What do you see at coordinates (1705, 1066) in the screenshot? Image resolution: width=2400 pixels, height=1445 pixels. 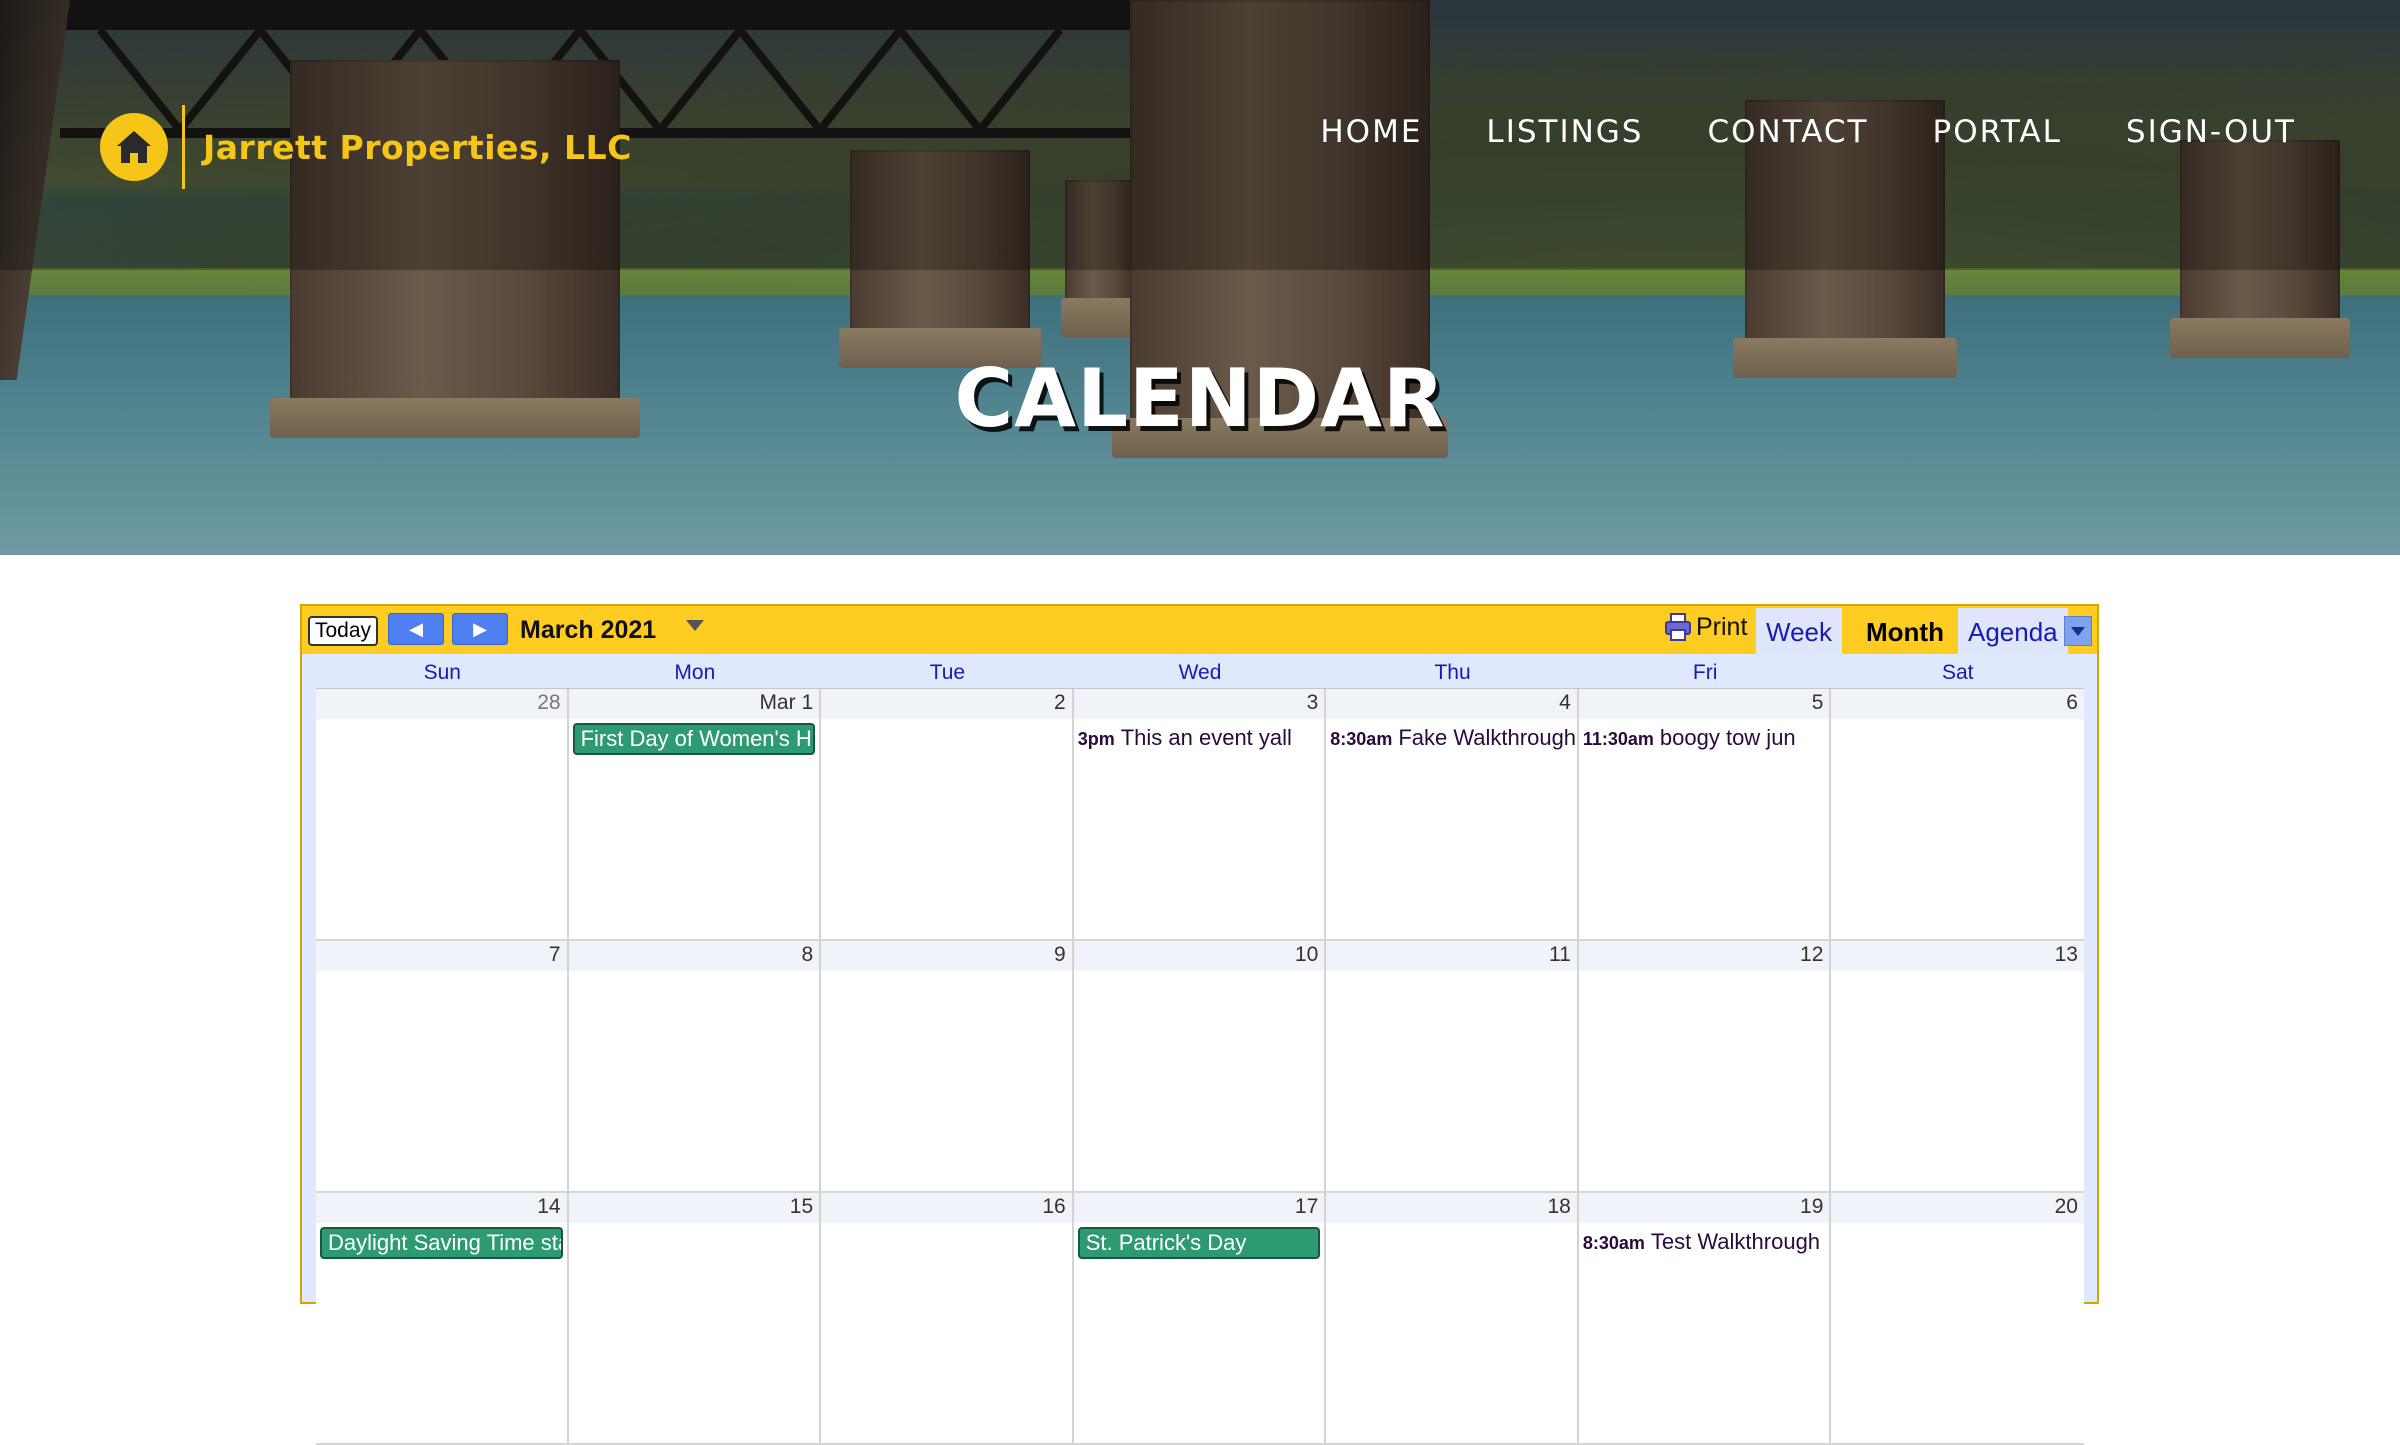 I see `day-cell: 12` at bounding box center [1705, 1066].